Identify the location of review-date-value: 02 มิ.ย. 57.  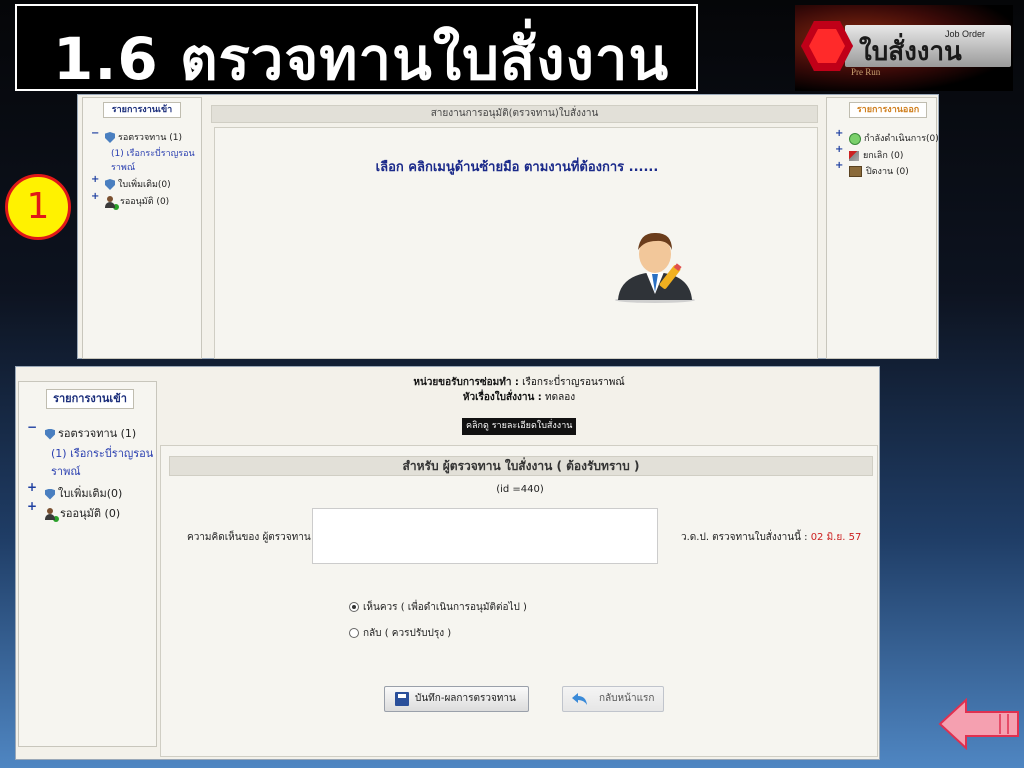
(836, 537).